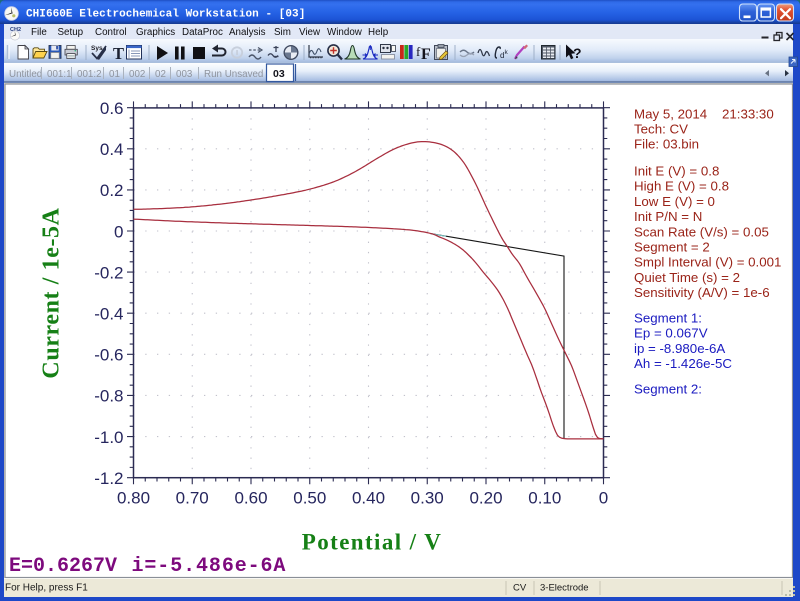  I want to click on svg-text: E=0.6267V, so click(63, 566).